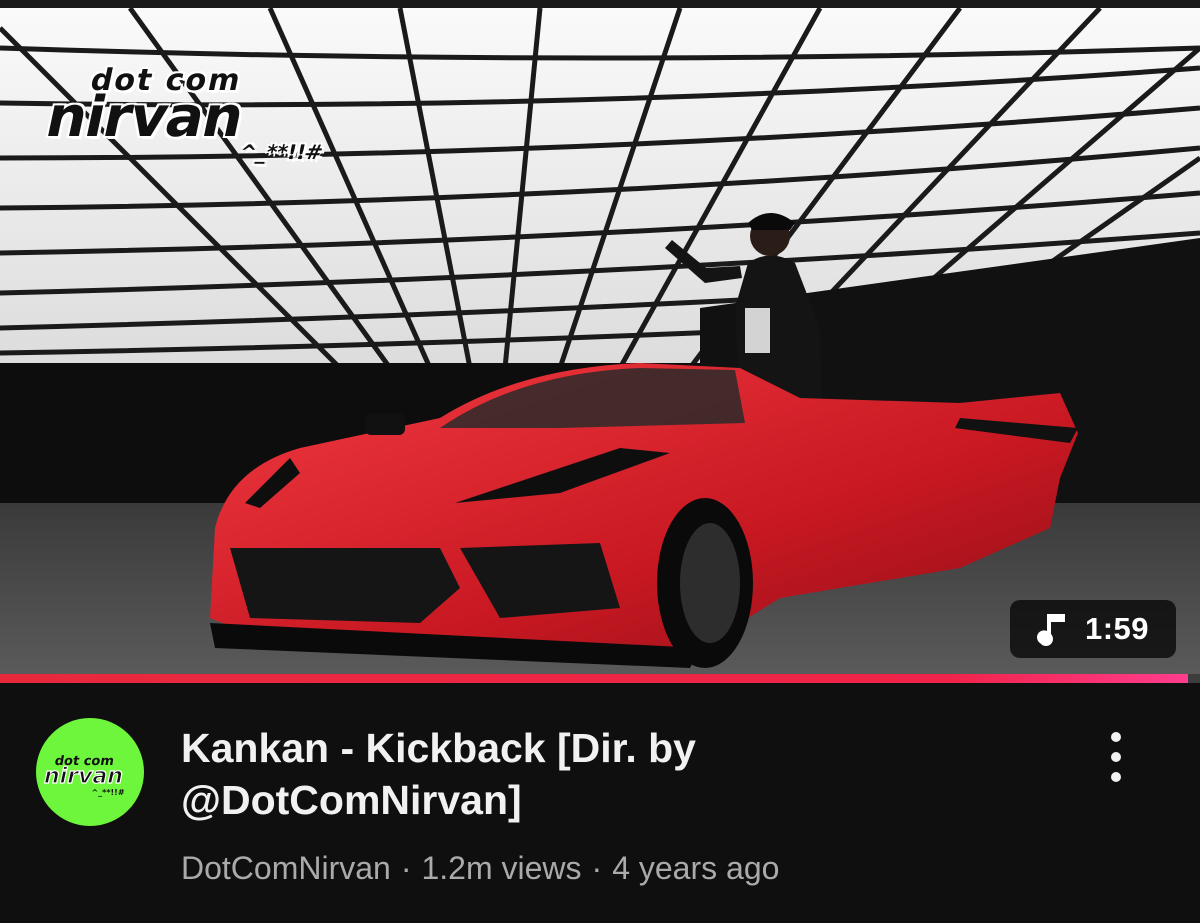 This screenshot has width=1200, height=923. What do you see at coordinates (501, 868) in the screenshot?
I see `view-count: 1.2m views` at bounding box center [501, 868].